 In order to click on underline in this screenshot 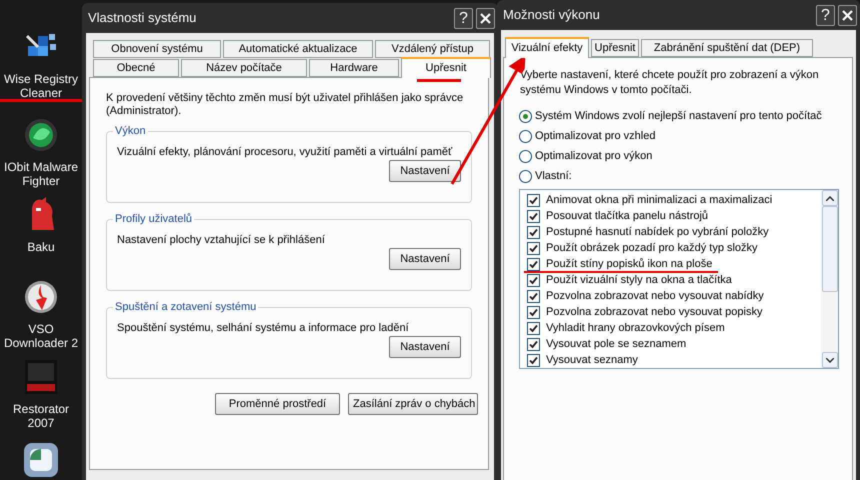, I will do `click(439, 80)`.